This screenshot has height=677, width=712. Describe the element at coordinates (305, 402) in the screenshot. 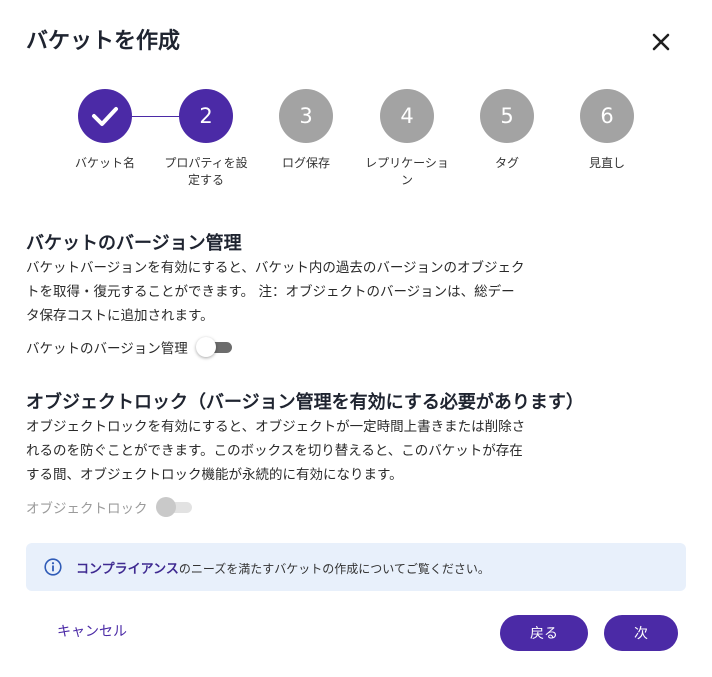

I see `object-lock-title: オブジェクトロック（バージョン管理を有効にする必要があります）` at that location.